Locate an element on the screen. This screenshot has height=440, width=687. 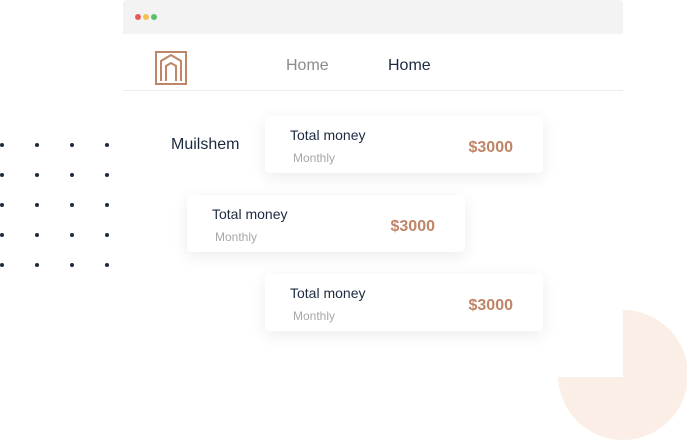
close-window-dot is located at coordinates (138, 17).